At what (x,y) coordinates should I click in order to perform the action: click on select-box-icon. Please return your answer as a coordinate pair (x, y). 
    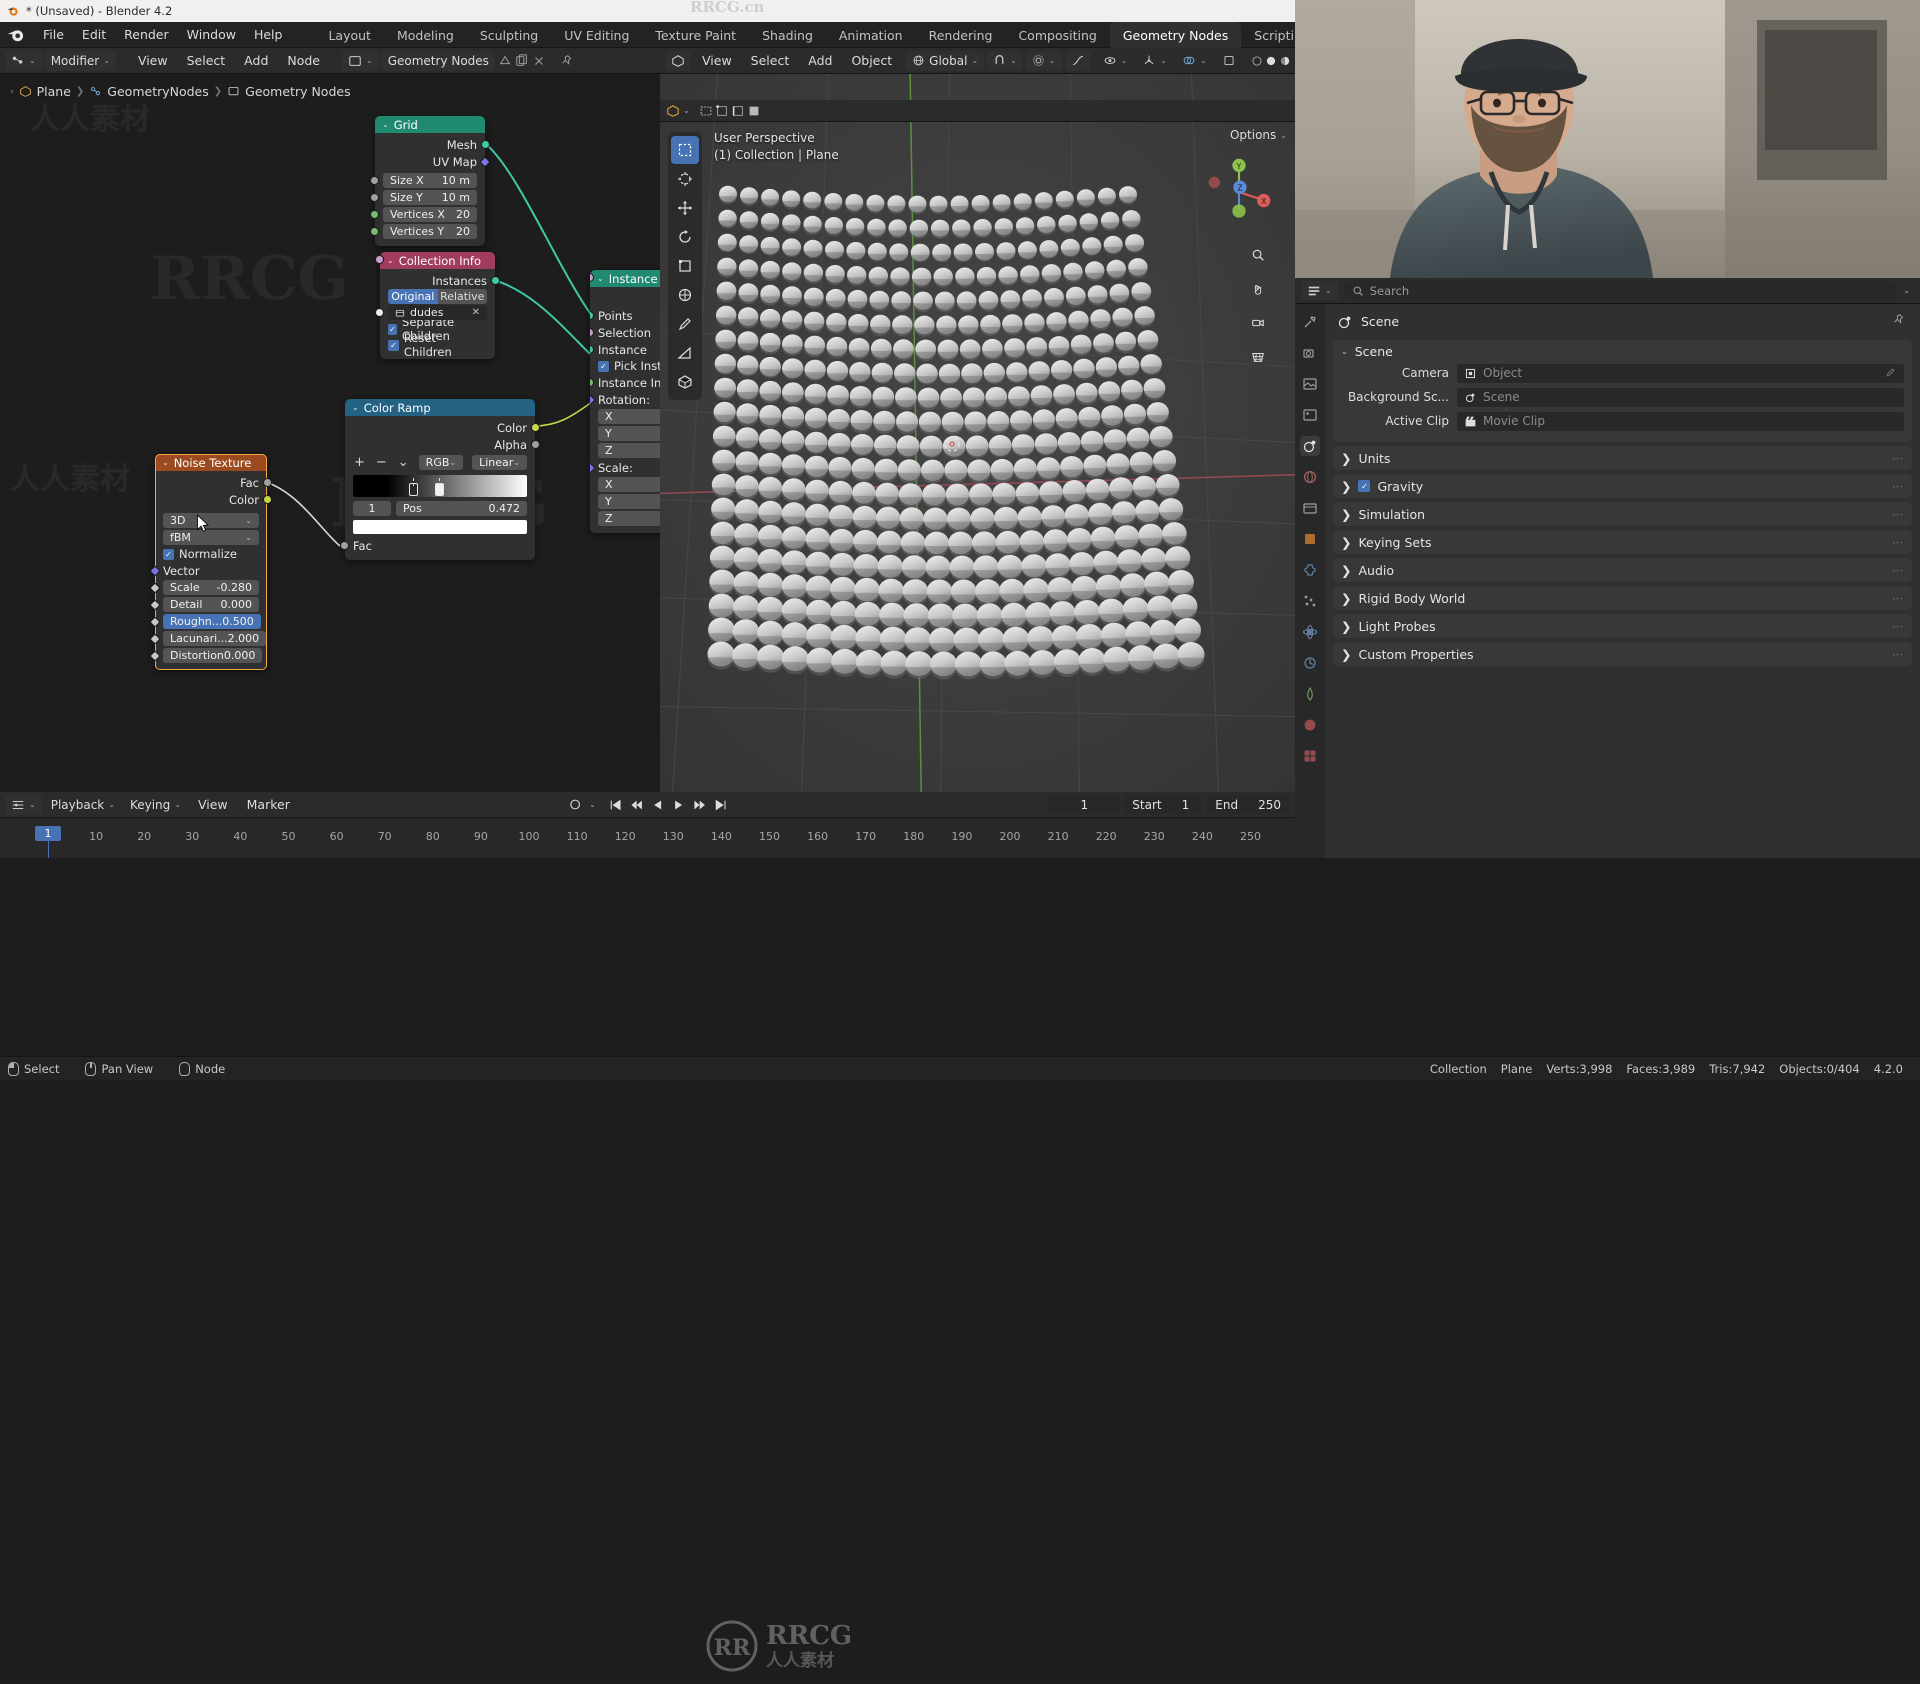
    Looking at the image, I should click on (706, 111).